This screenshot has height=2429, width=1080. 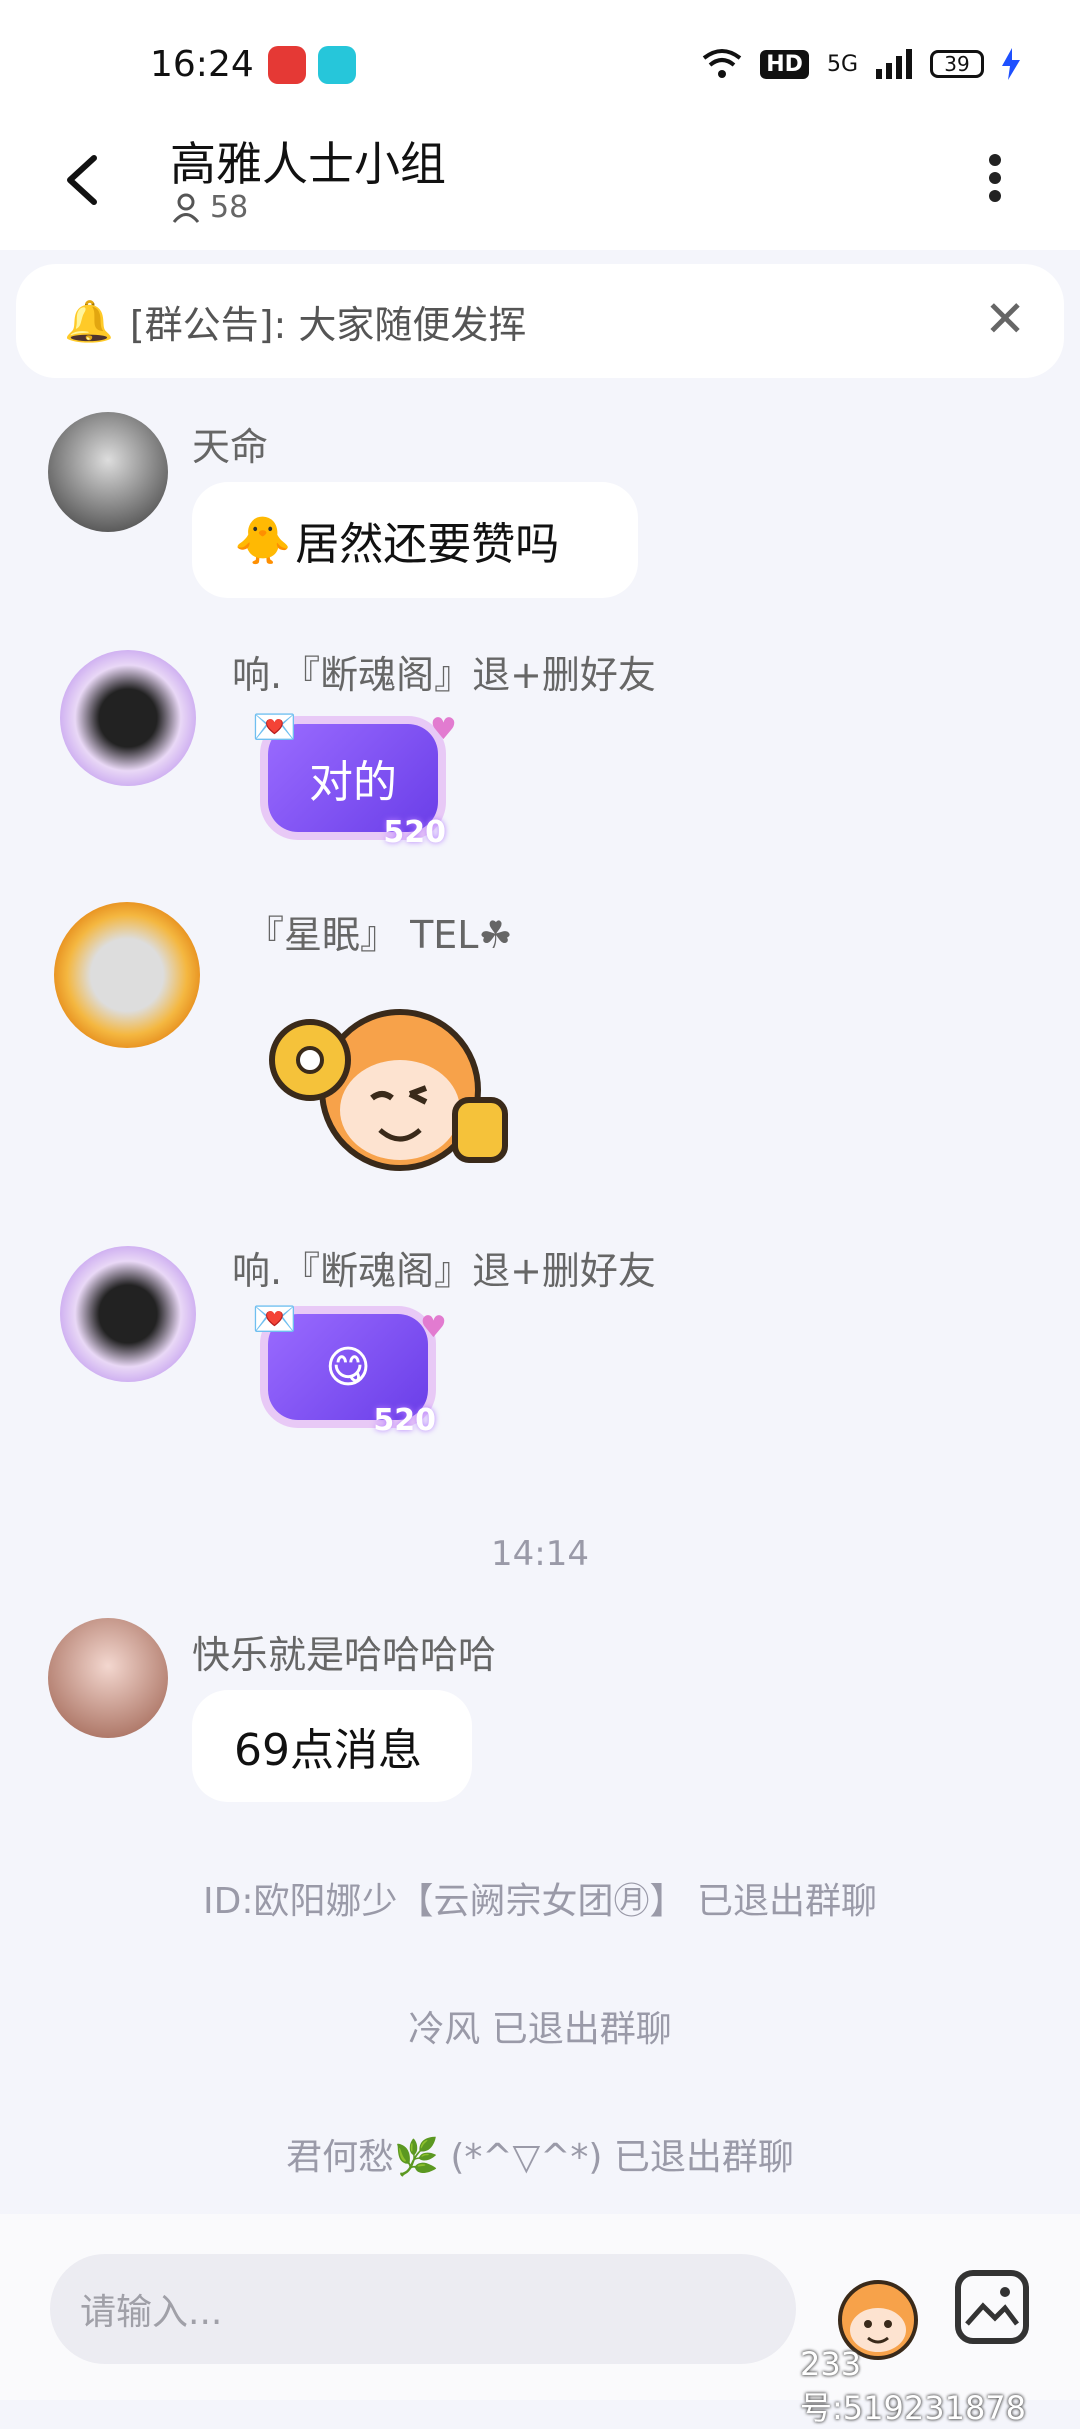 I want to click on message-text: 对的, so click(x=353, y=782).